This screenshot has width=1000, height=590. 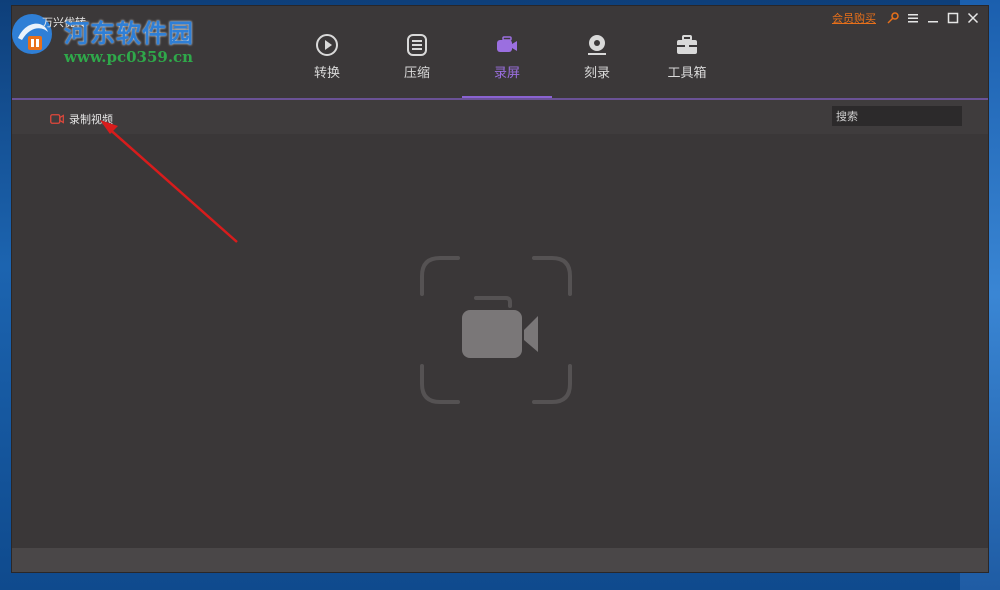 What do you see at coordinates (597, 45) in the screenshot?
I see `disc-burn-icon` at bounding box center [597, 45].